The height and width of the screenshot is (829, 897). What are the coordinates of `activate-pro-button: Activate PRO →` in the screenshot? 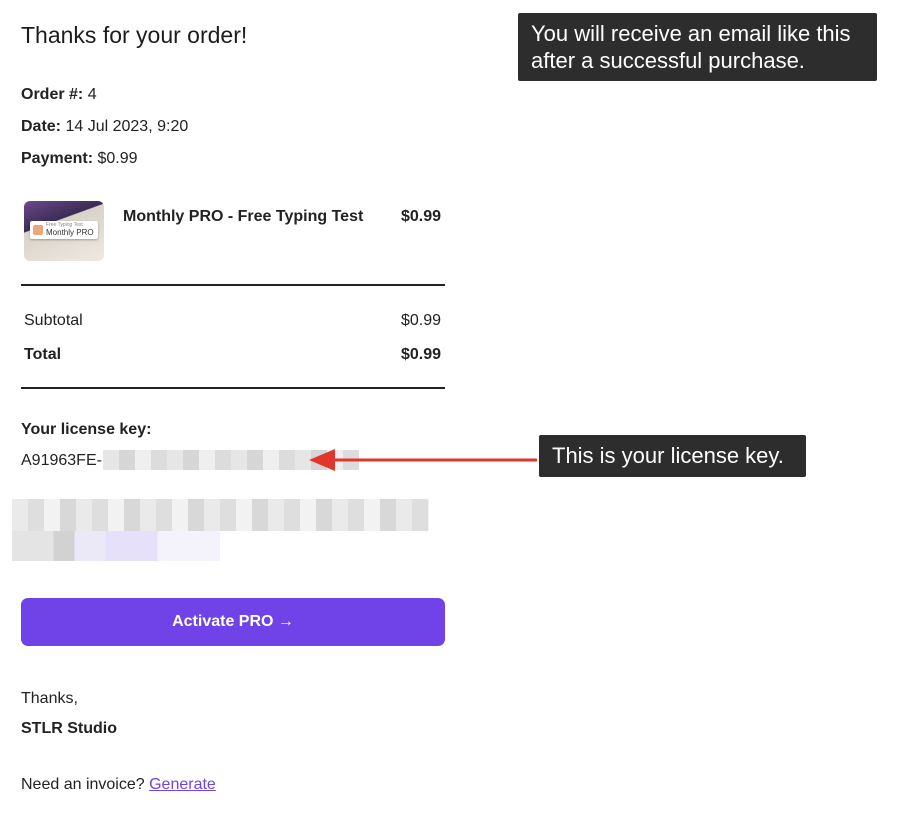 It's located at (233, 622).